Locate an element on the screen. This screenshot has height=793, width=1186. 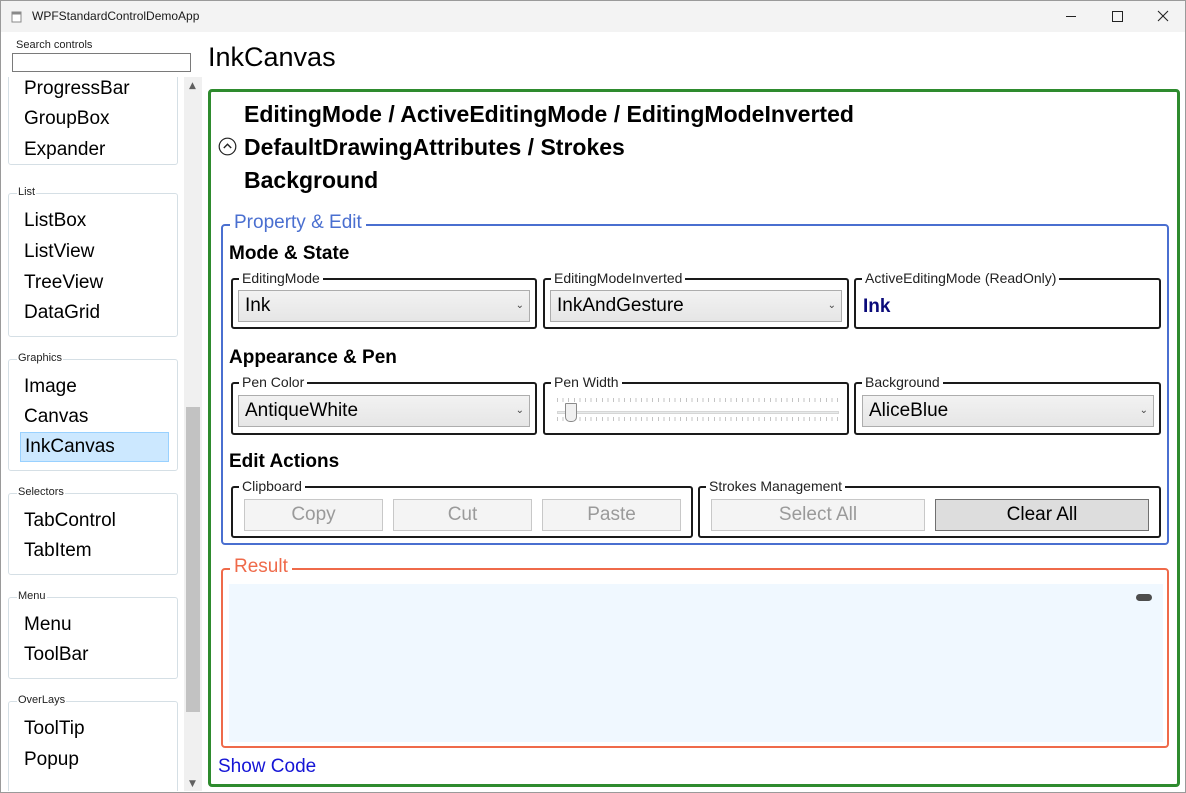
editing-mode-select: Ink ⌄ is located at coordinates (384, 306).